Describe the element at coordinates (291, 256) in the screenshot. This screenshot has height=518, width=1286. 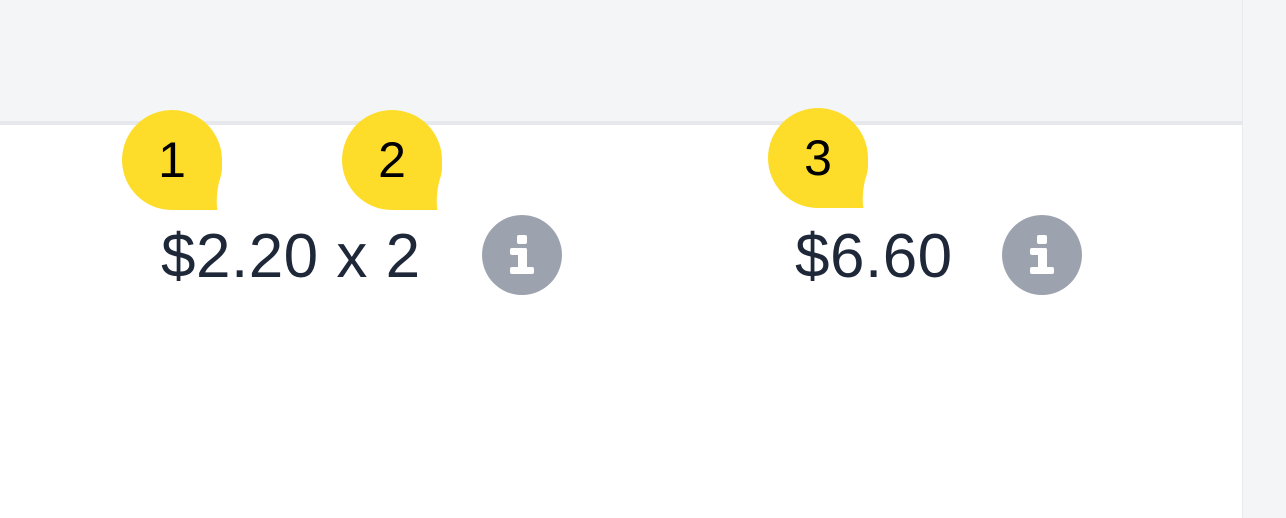
I see `unit-price-text: $2.20 x 2` at that location.